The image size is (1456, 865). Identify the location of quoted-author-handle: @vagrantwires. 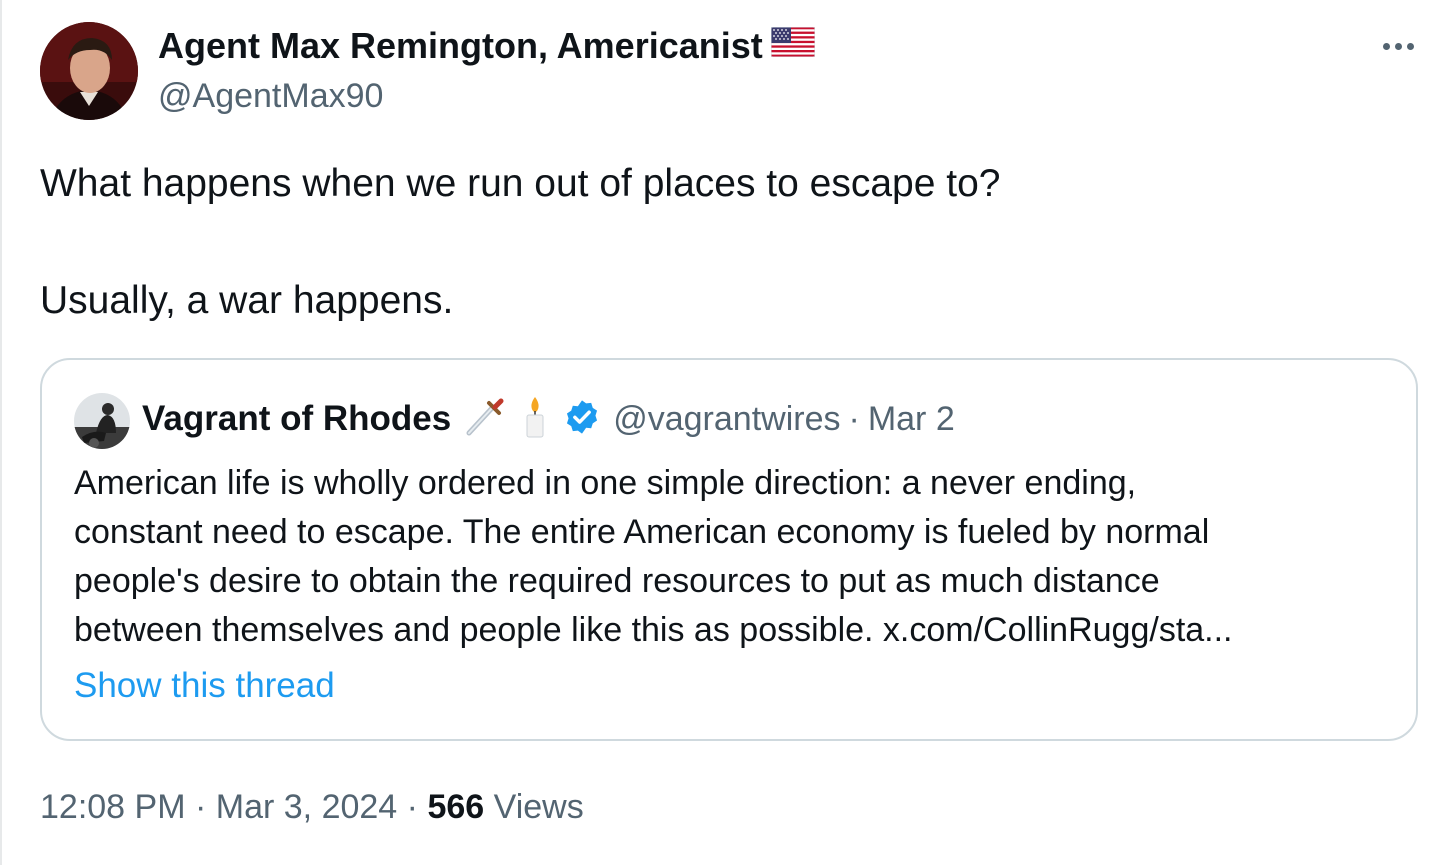
(726, 419).